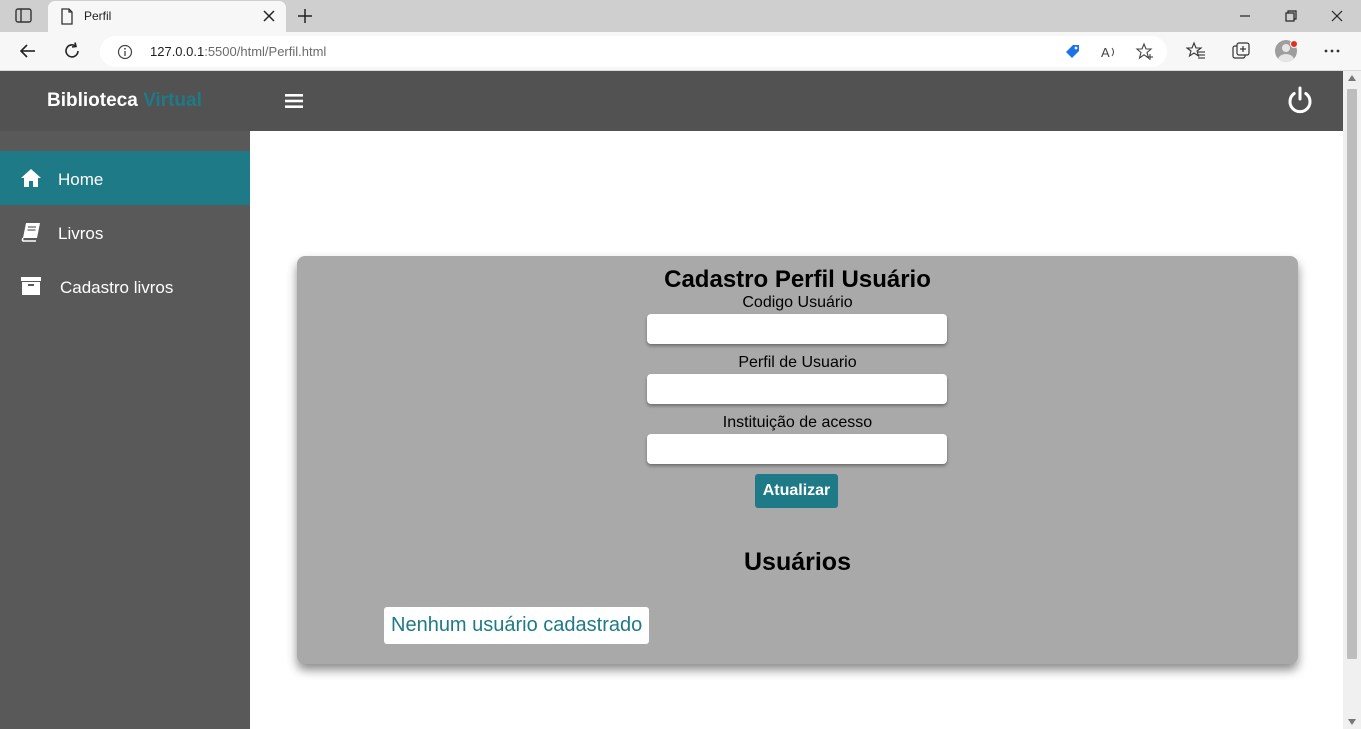 This screenshot has width=1361, height=729. I want to click on top-navbar: Biblioteca Virtual, so click(671, 101).